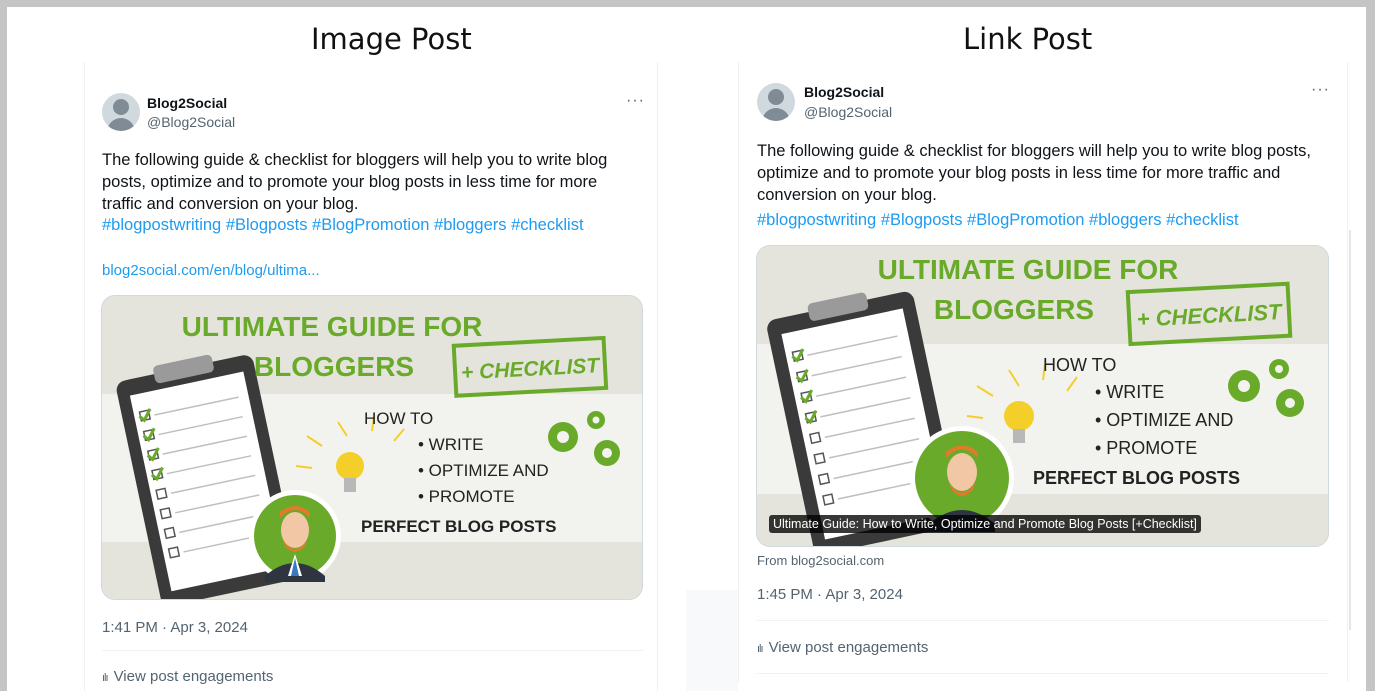 Image resolution: width=1375 pixels, height=691 pixels. What do you see at coordinates (712, 640) in the screenshot?
I see `background-strip` at bounding box center [712, 640].